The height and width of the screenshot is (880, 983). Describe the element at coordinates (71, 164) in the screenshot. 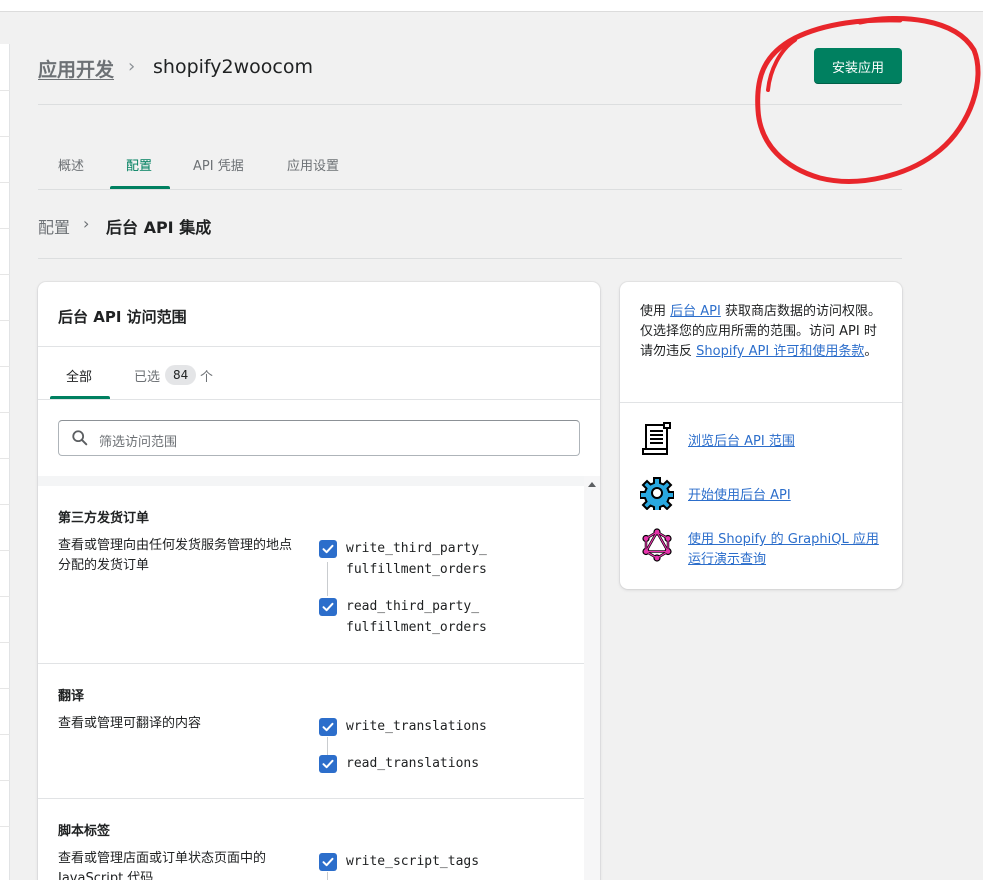

I see `tab-overview: 概述` at that location.